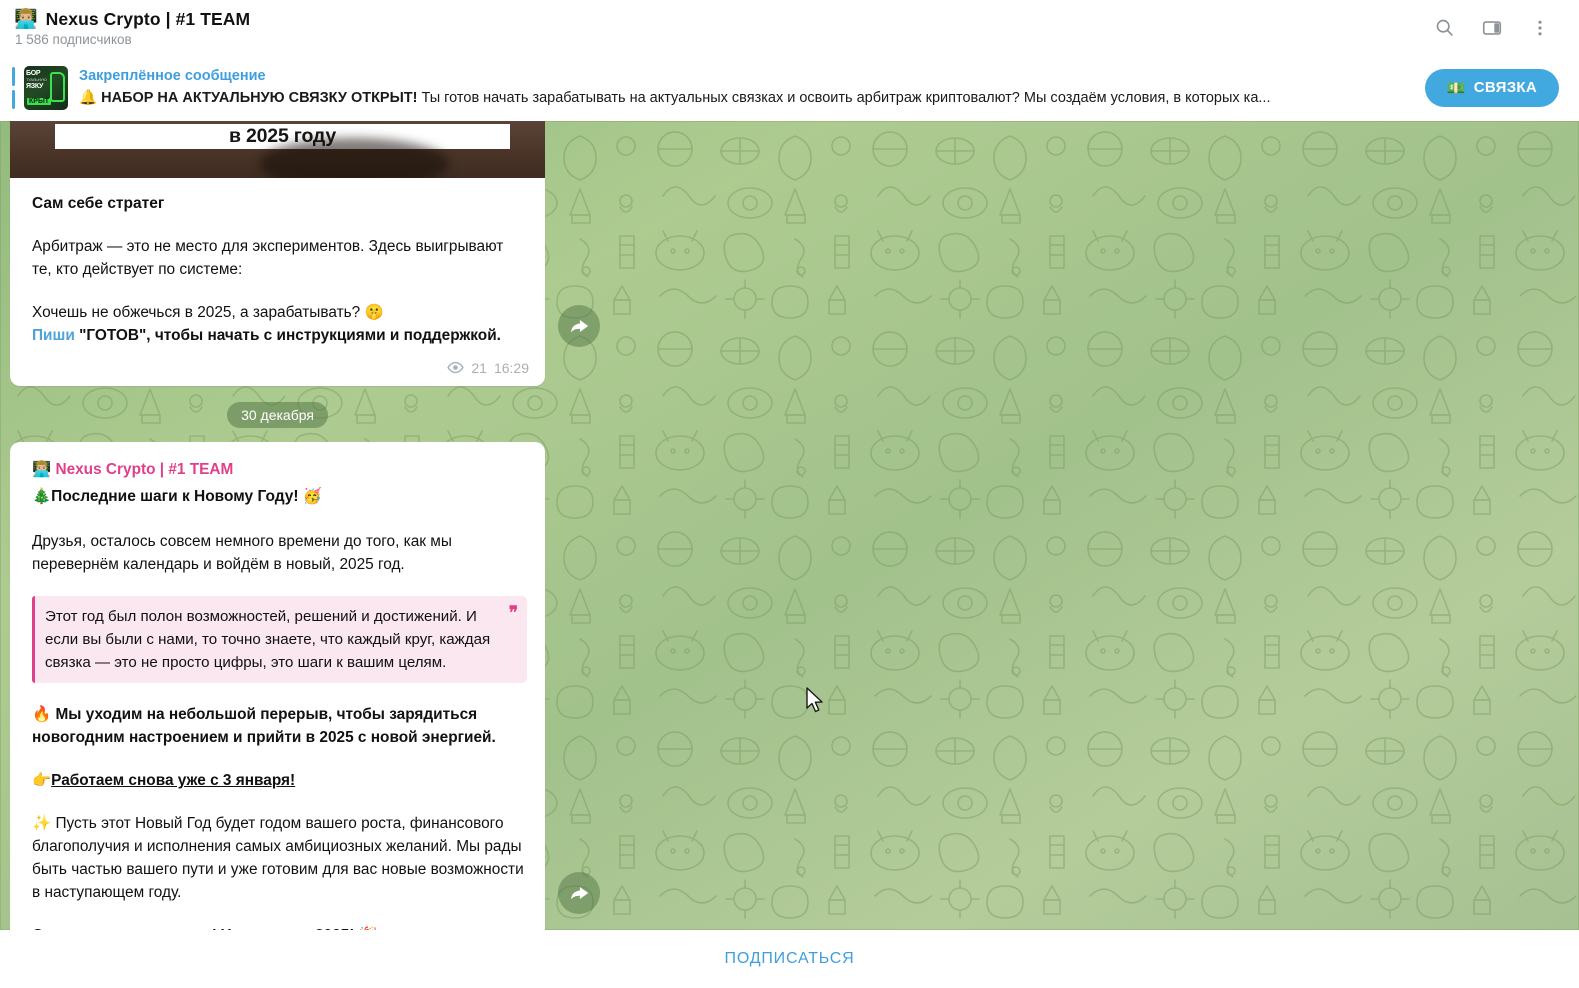 The width and height of the screenshot is (1579, 988). Describe the element at coordinates (36, 79) in the screenshot. I see `pinned-thumb-line2: ТУАЛЬНУЮ` at that location.